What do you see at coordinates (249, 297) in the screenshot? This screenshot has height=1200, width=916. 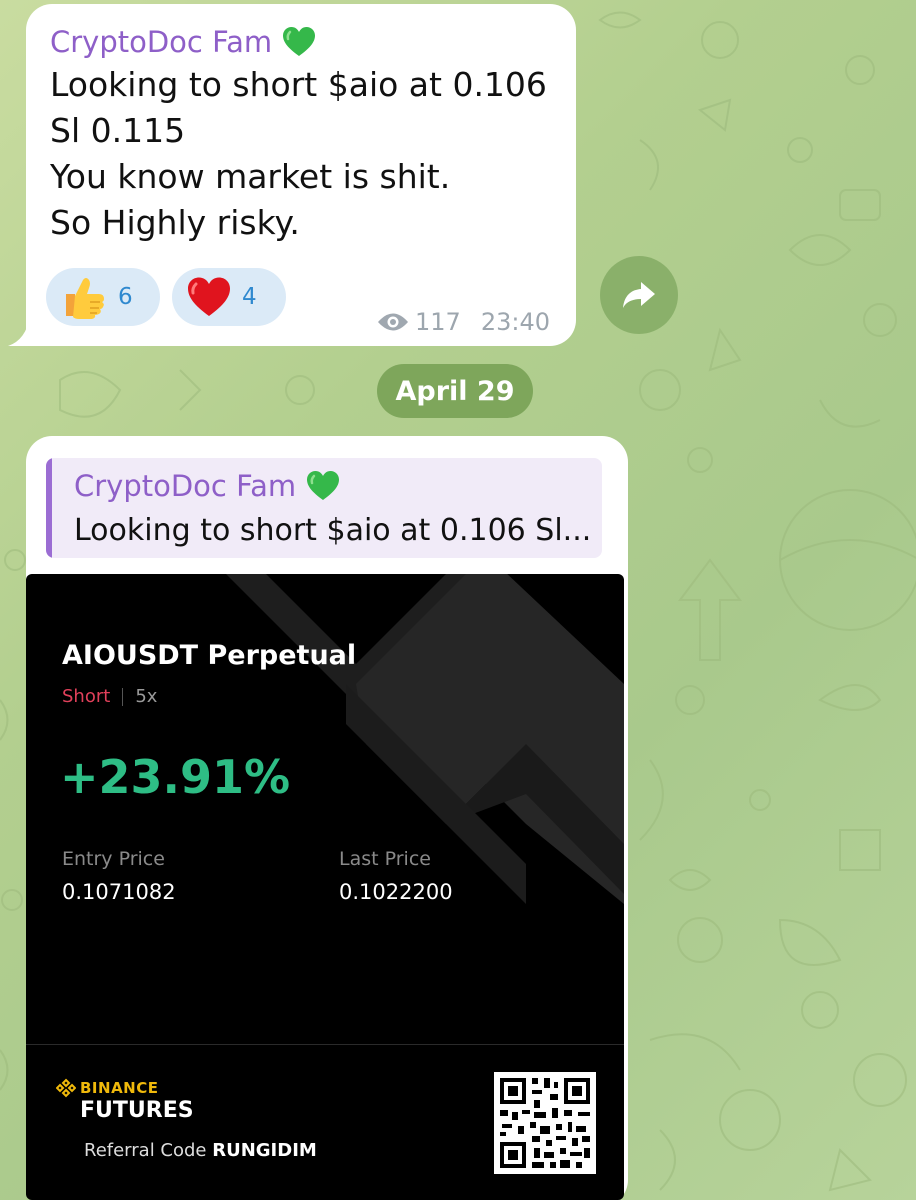 I see `reaction-count: 4` at bounding box center [249, 297].